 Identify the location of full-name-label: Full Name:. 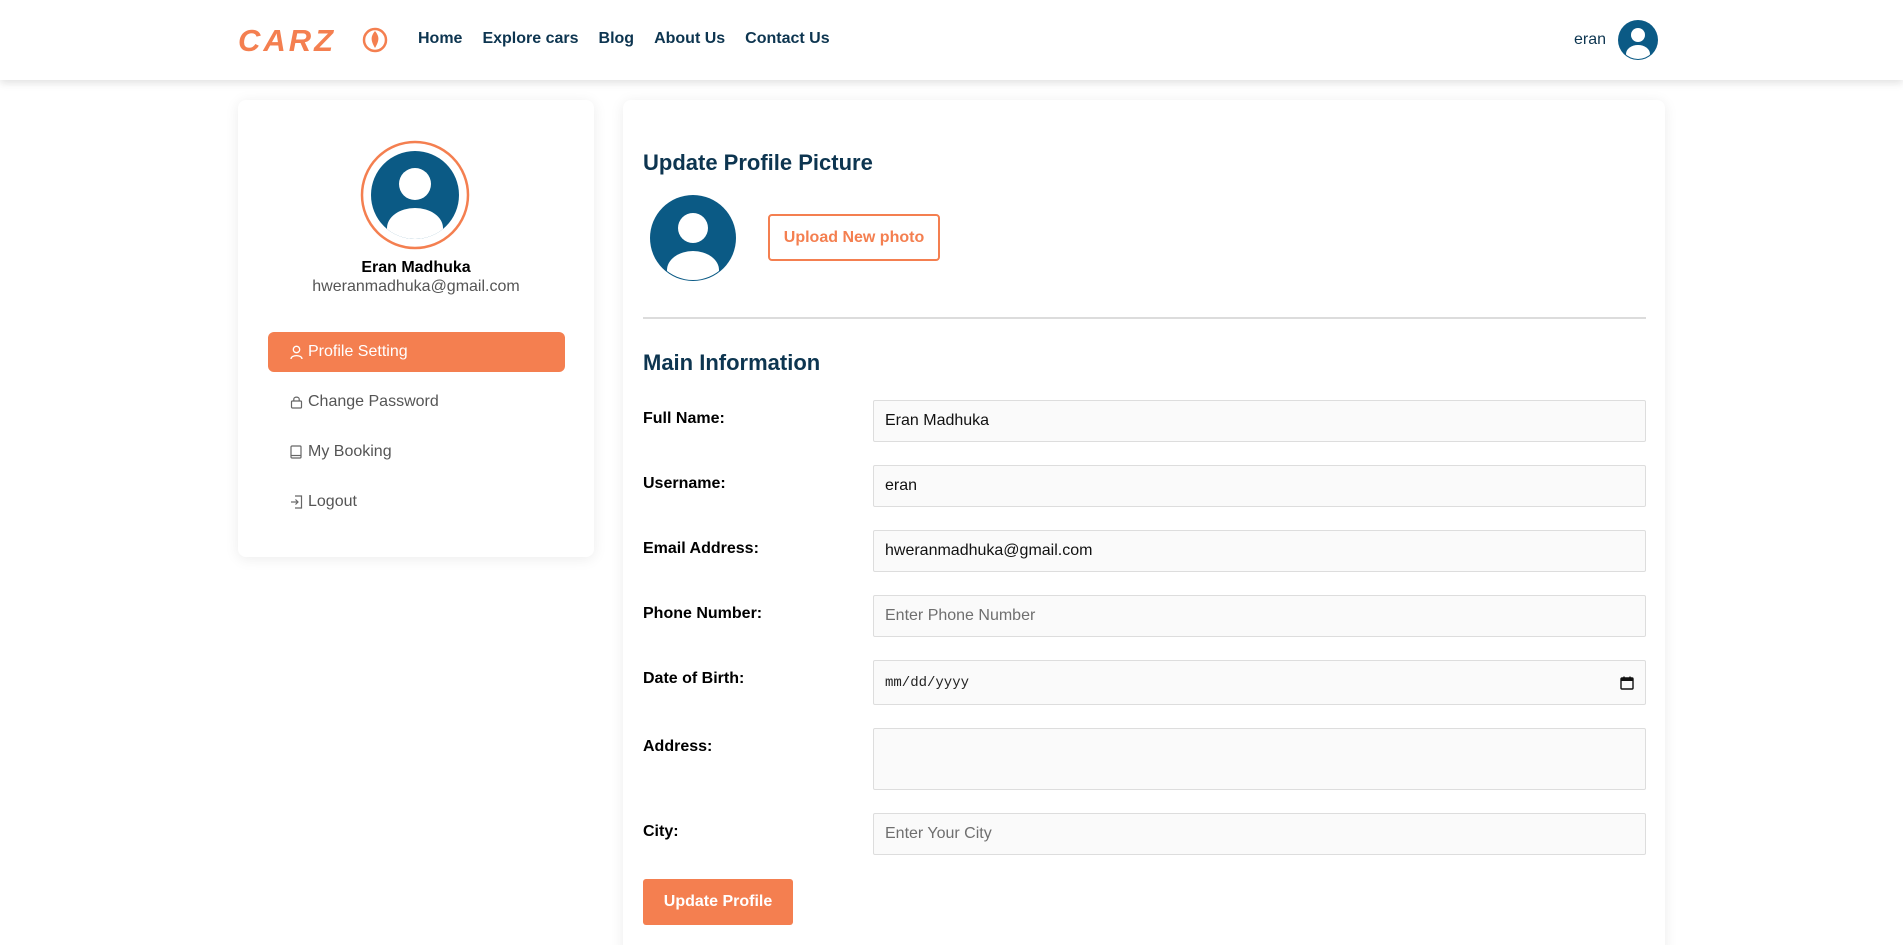
(684, 418).